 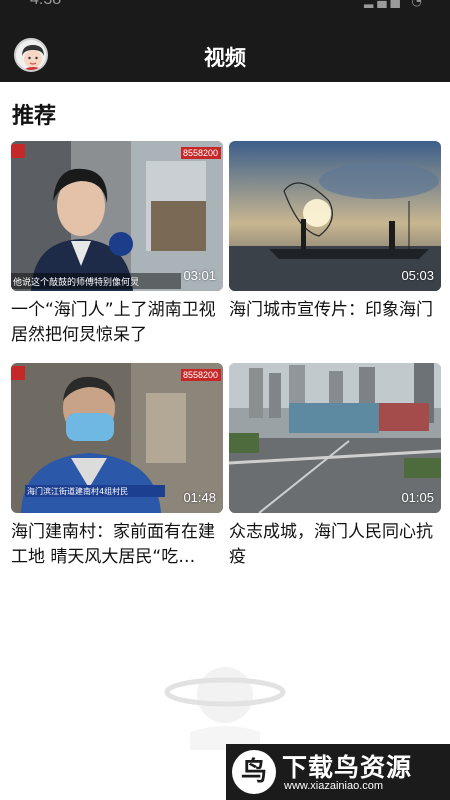 I want to click on bird-logo-icon: 鸟, so click(x=254, y=772).